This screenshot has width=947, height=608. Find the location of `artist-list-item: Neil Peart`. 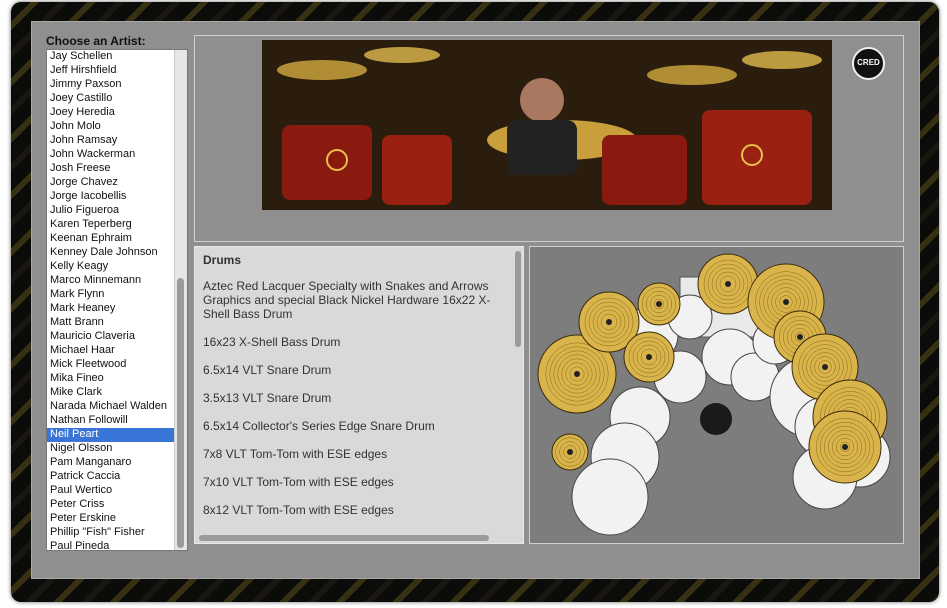

artist-list-item: Neil Peart is located at coordinates (110, 435).